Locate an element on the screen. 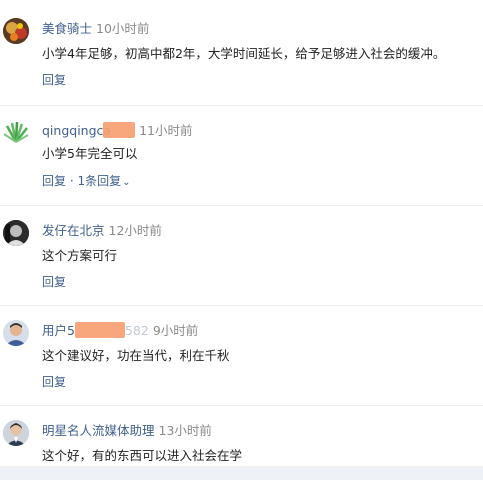 This screenshot has width=483, height=480. bottom-divider is located at coordinates (241, 473).